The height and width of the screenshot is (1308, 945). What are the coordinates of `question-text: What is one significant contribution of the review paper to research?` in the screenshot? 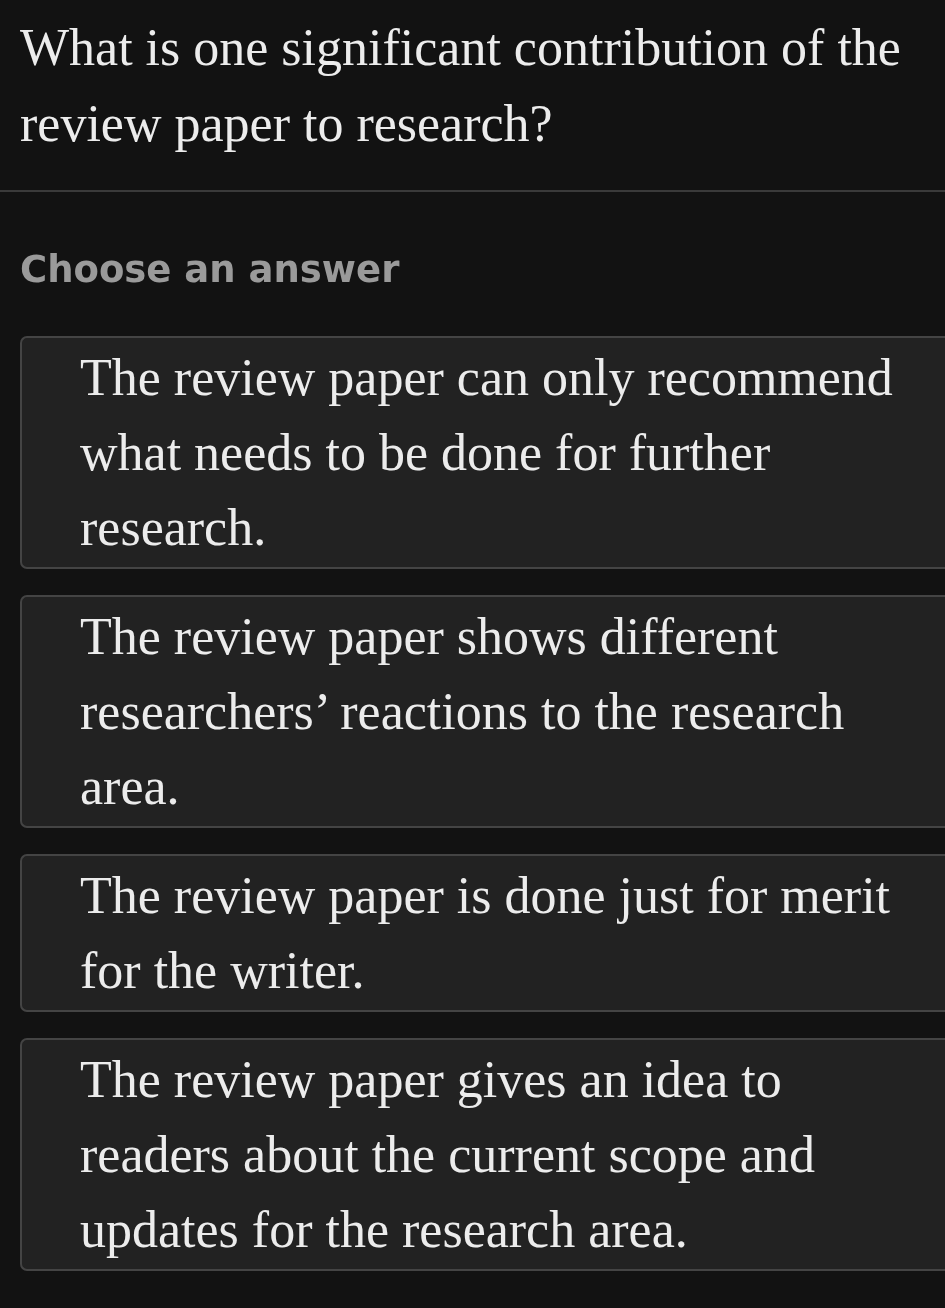 It's located at (460, 86).